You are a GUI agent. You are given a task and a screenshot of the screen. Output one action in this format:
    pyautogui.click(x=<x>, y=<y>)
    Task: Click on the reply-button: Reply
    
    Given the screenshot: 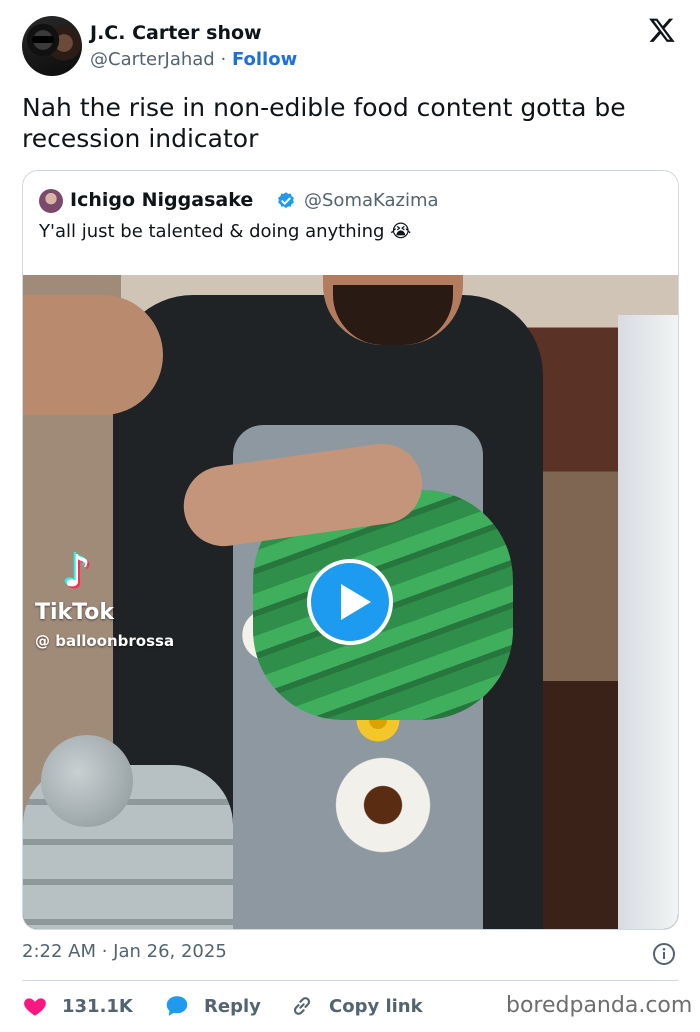 What is the action you would take?
    pyautogui.click(x=212, y=1006)
    